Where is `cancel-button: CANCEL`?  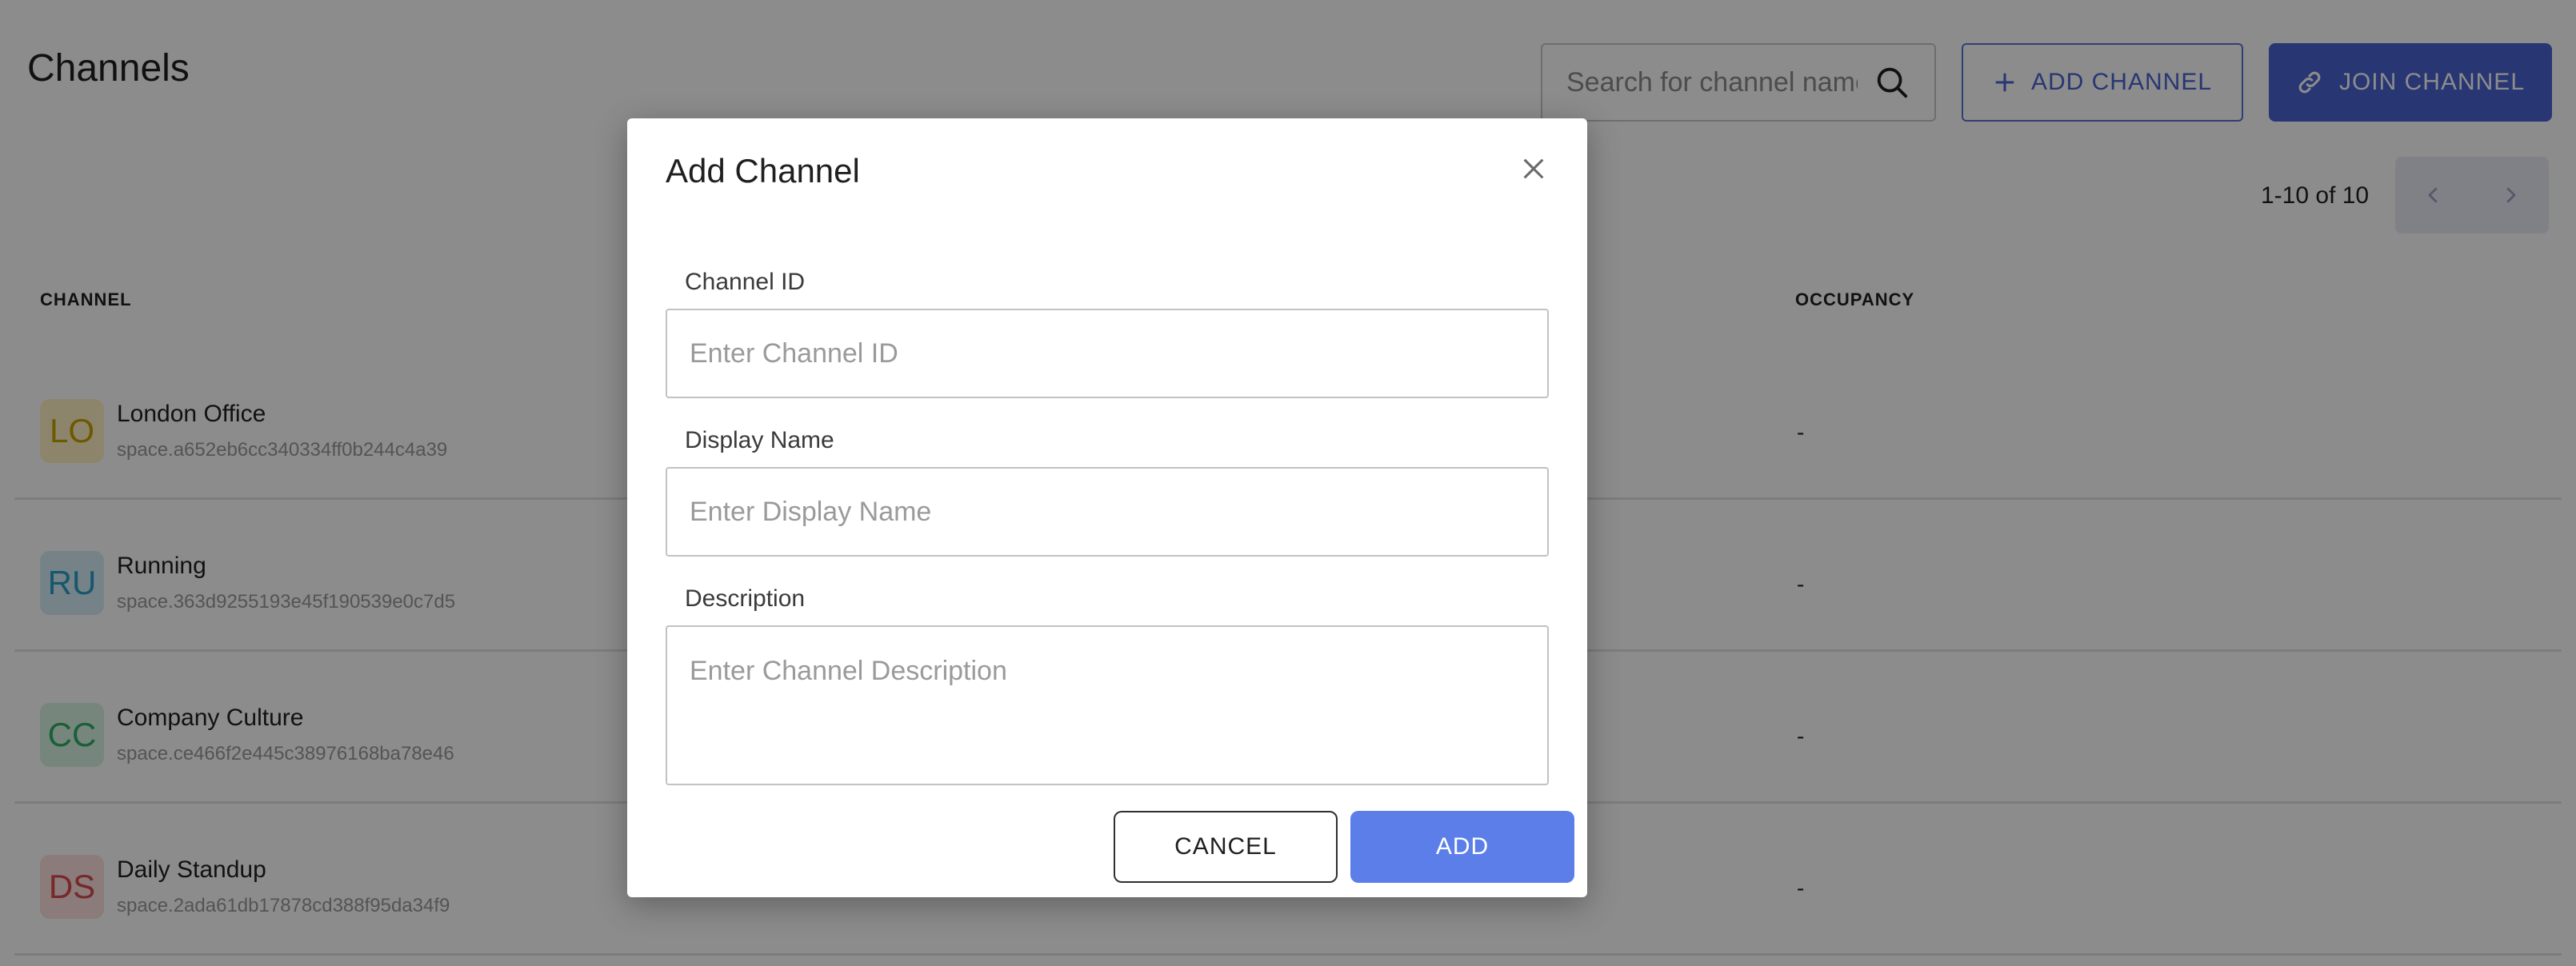 cancel-button: CANCEL is located at coordinates (1226, 847).